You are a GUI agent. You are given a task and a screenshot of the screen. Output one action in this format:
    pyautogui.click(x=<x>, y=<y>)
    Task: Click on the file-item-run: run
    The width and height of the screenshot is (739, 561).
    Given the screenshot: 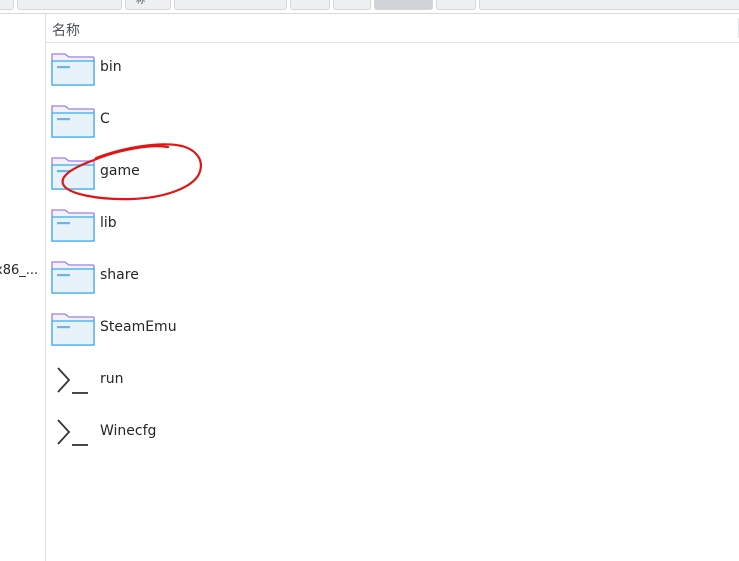 What is the action you would take?
    pyautogui.click(x=392, y=381)
    